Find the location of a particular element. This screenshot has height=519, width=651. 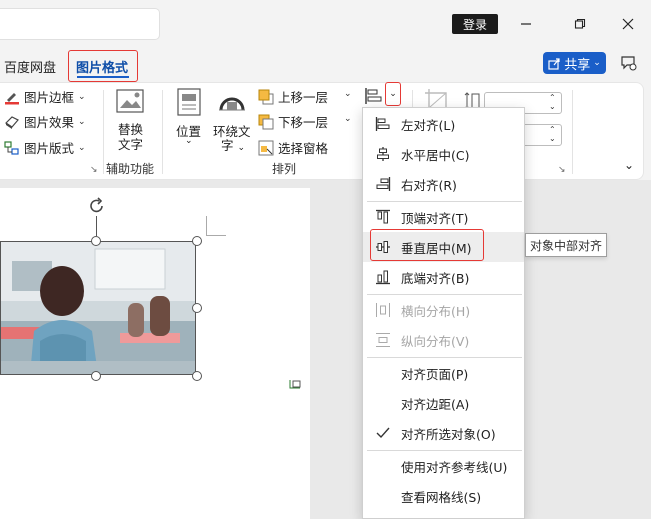

selection-pane-button: 选择窗格 is located at coordinates (293, 147).